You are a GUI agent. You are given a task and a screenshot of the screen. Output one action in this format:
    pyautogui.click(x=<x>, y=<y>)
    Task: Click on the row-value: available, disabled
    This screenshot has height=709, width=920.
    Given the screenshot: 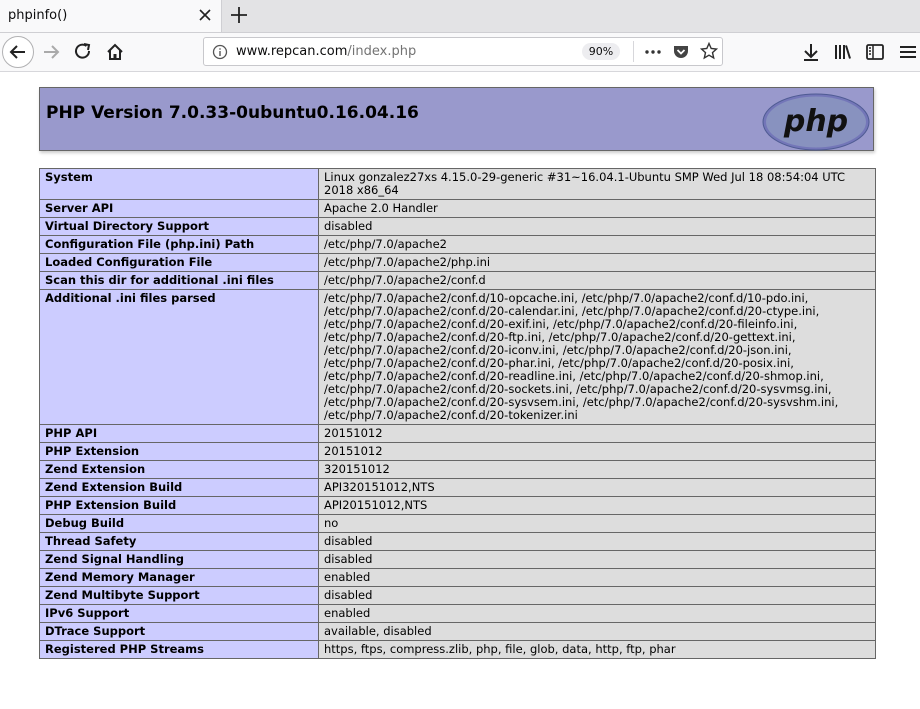 What is the action you would take?
    pyautogui.click(x=597, y=631)
    